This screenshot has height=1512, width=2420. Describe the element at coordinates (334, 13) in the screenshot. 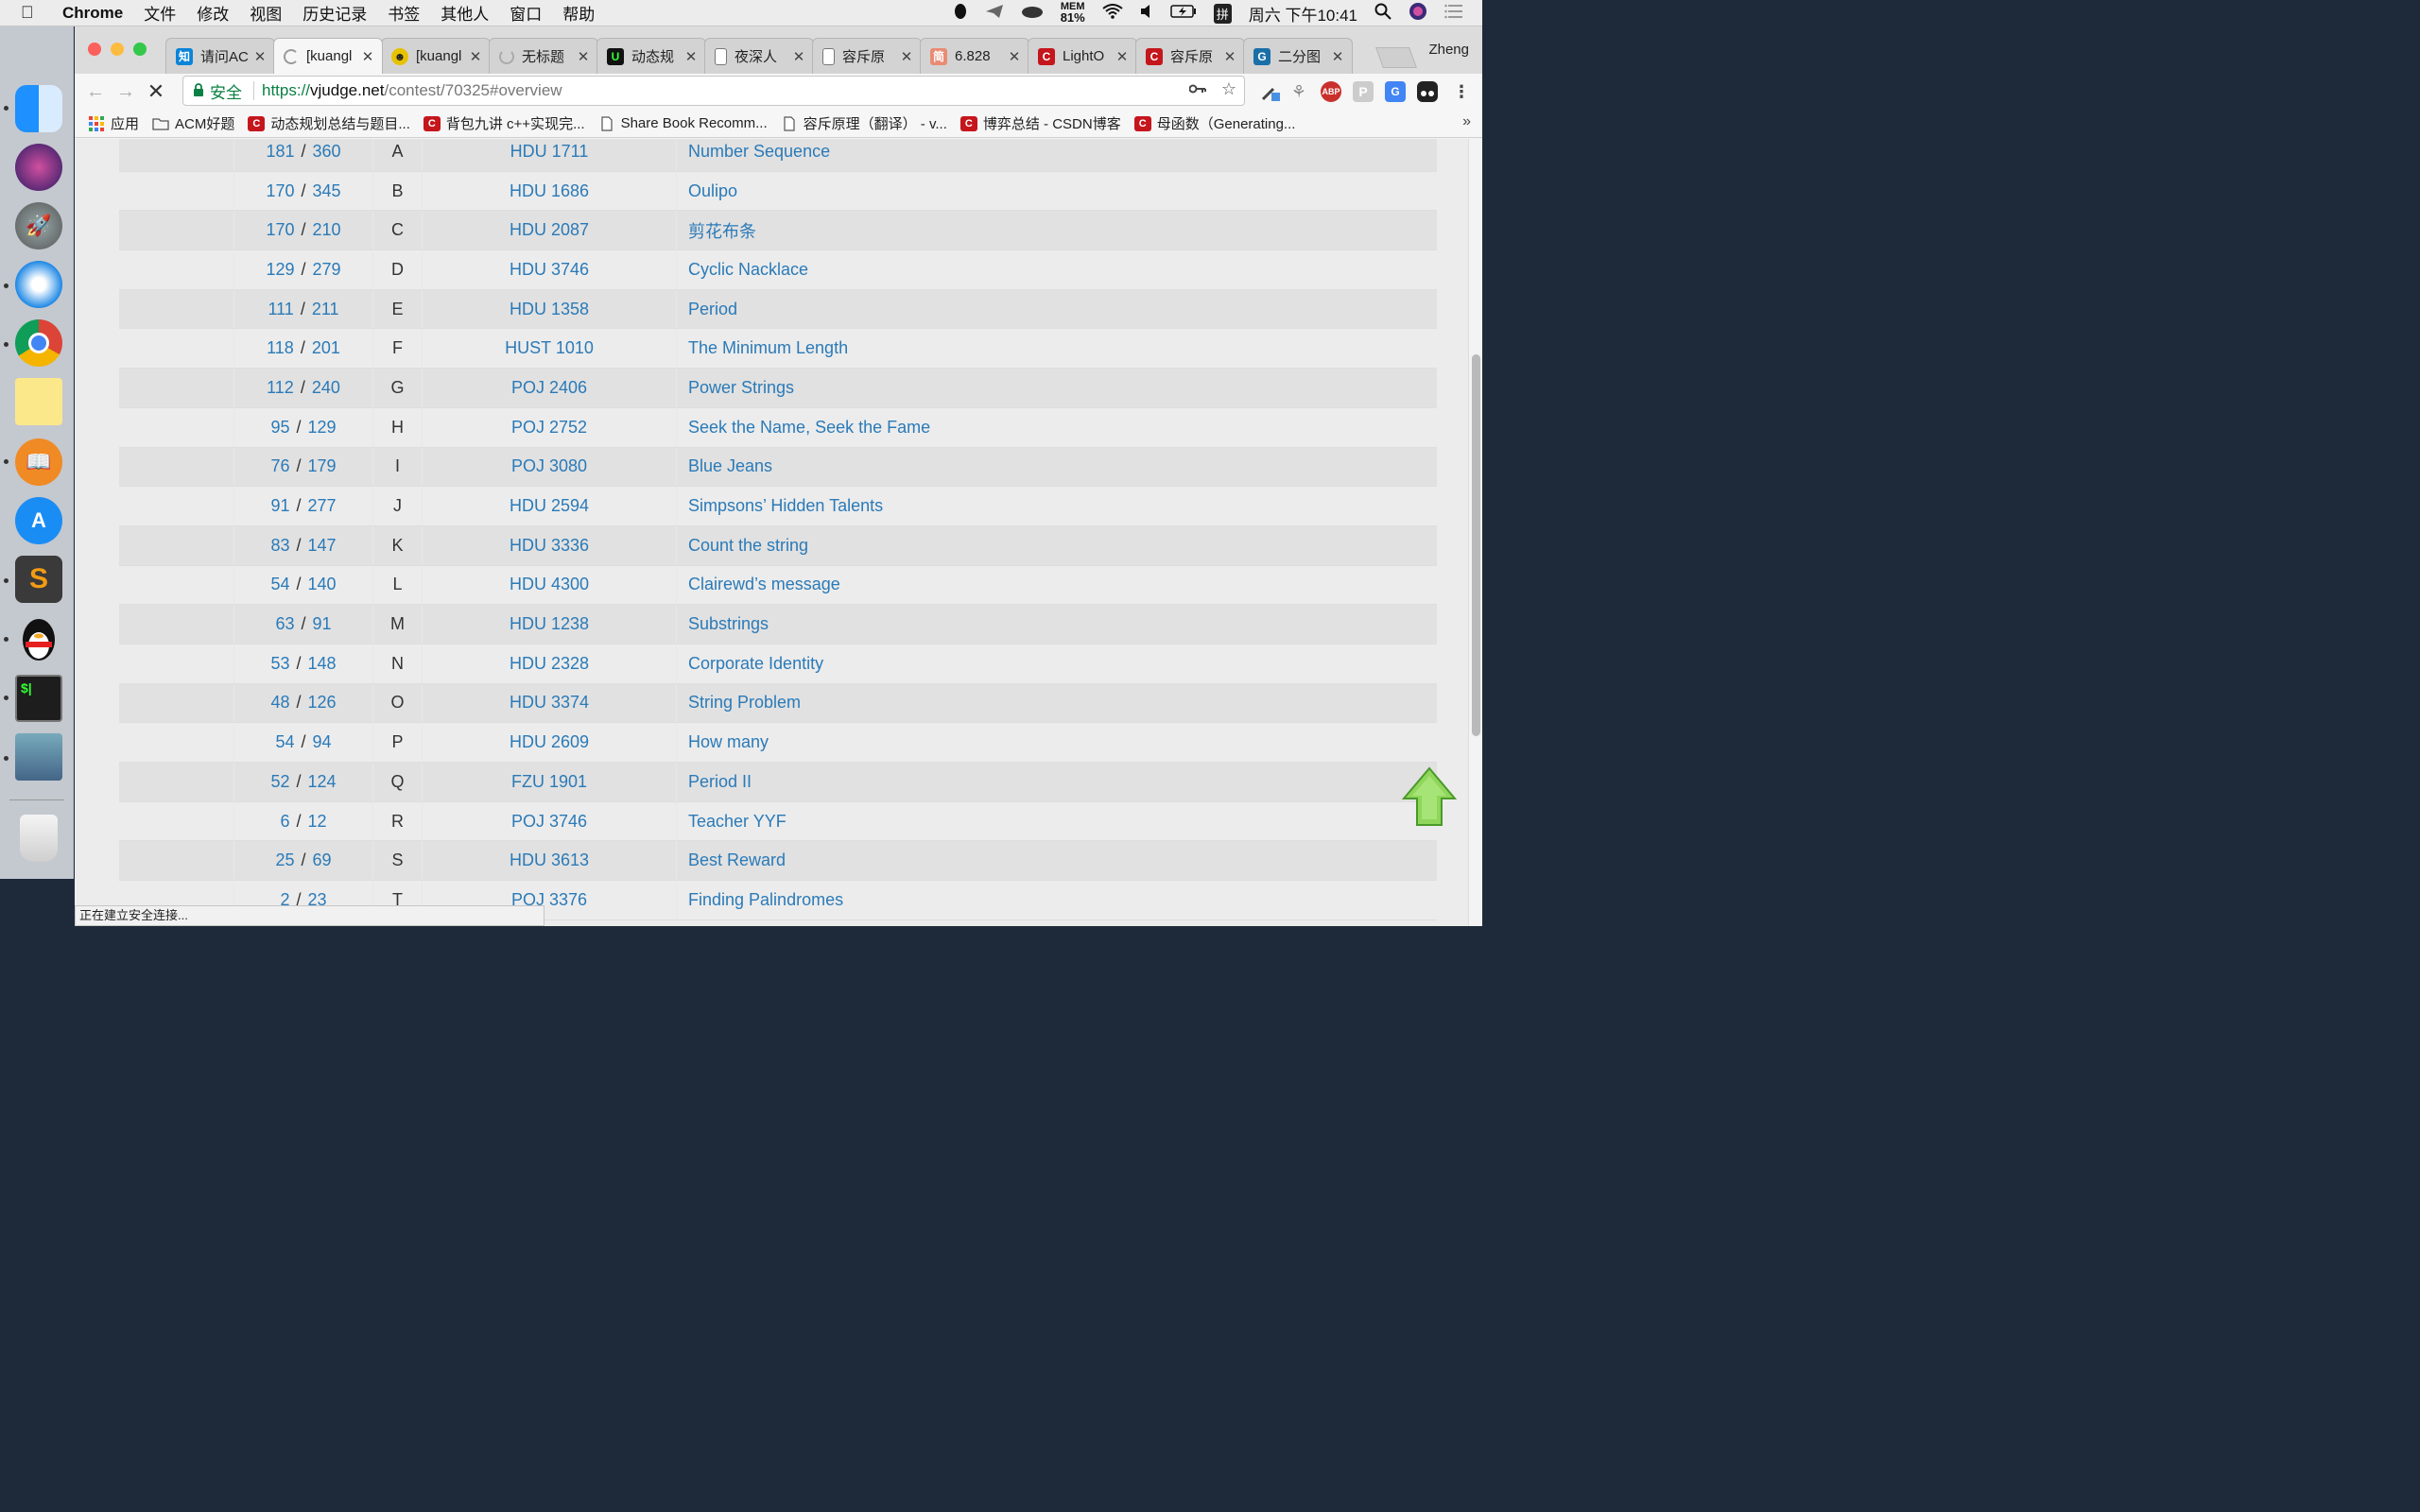

I see `menu-history: 历史记录` at that location.